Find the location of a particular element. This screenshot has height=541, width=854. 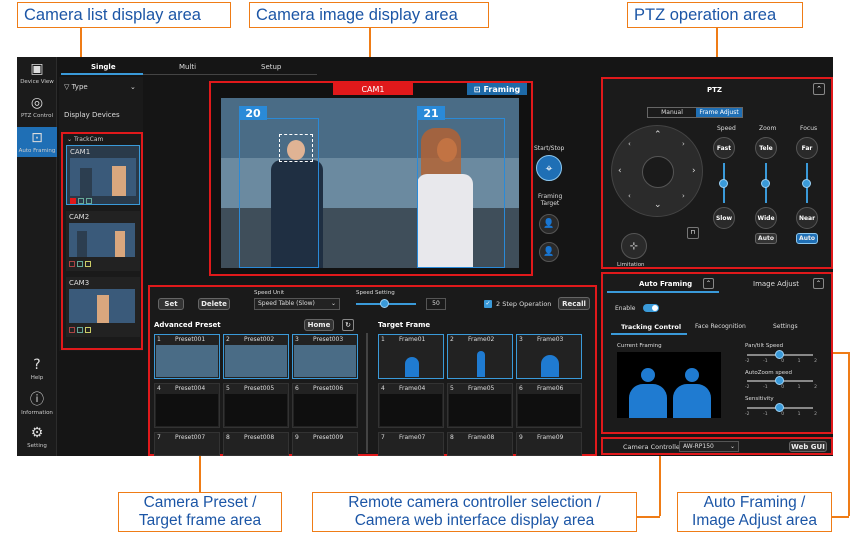

preset-cell: 8 Preset008 is located at coordinates (256, 444).